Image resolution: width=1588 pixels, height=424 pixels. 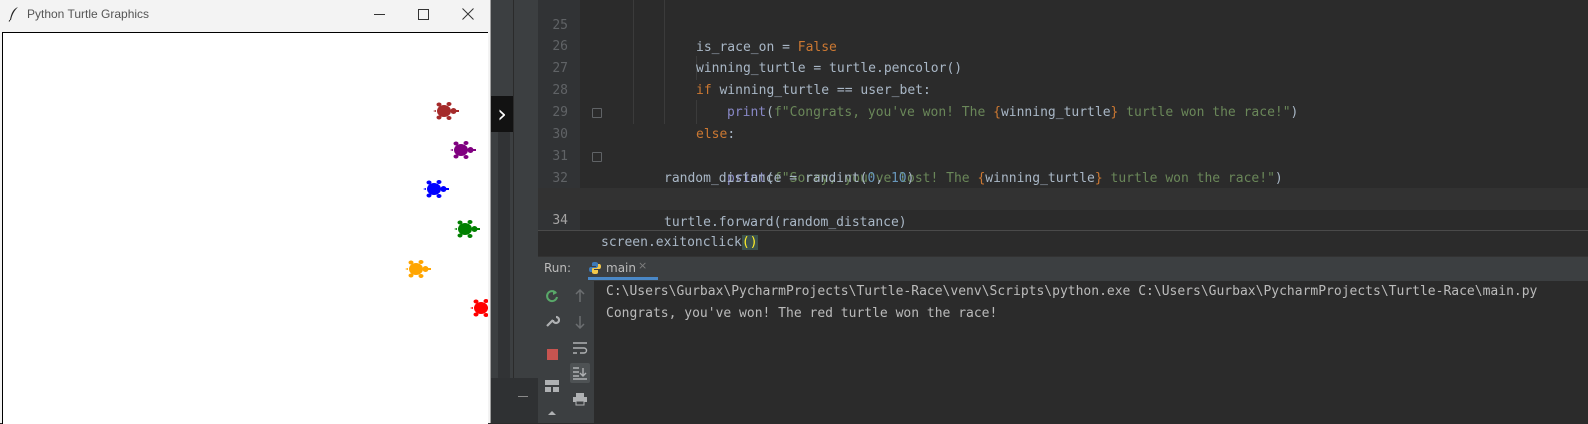 What do you see at coordinates (580, 348) in the screenshot?
I see `soft-wrap-icon` at bounding box center [580, 348].